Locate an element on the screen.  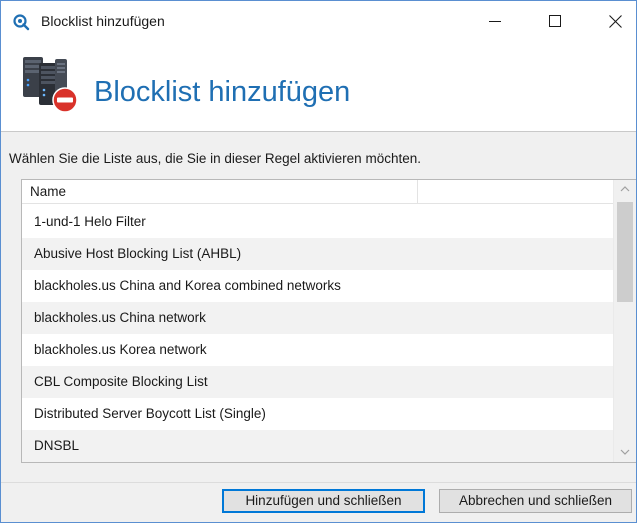
column-header-label: Name is located at coordinates (48, 191).